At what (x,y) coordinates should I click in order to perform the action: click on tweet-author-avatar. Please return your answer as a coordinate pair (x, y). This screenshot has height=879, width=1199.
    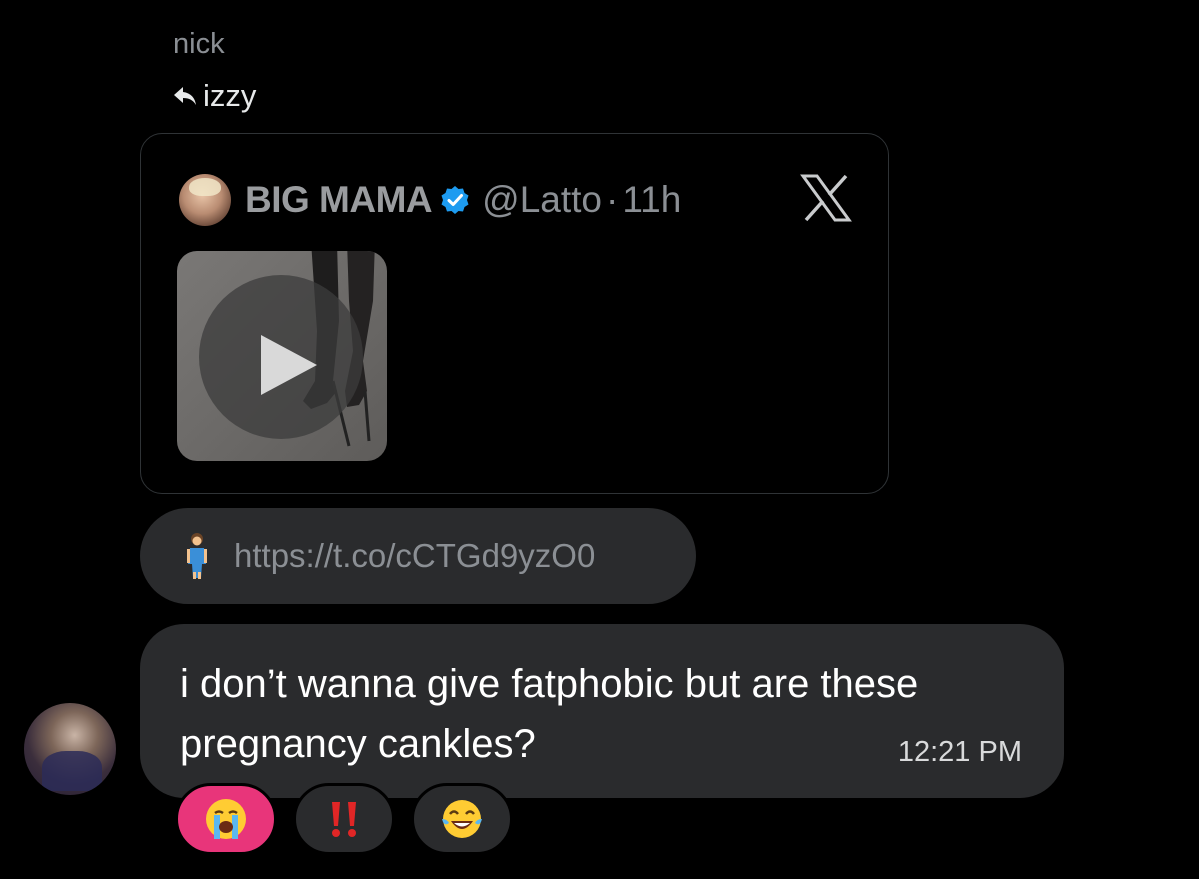
    Looking at the image, I should click on (205, 200).